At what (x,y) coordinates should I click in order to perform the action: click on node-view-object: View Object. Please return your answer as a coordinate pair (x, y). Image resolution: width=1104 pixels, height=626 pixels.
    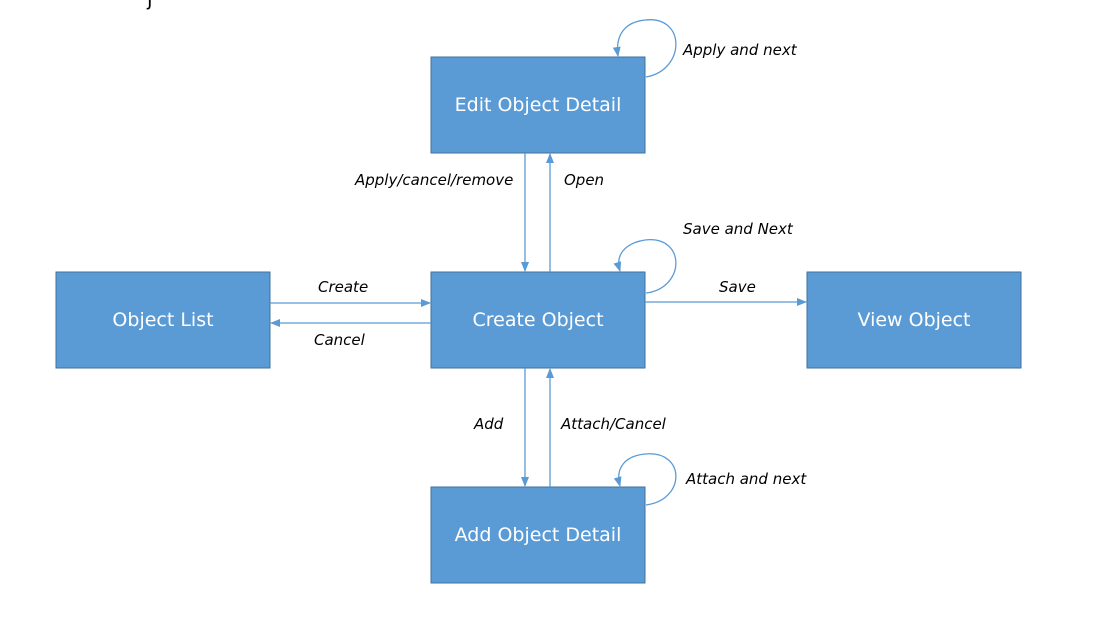
    Looking at the image, I should click on (914, 320).